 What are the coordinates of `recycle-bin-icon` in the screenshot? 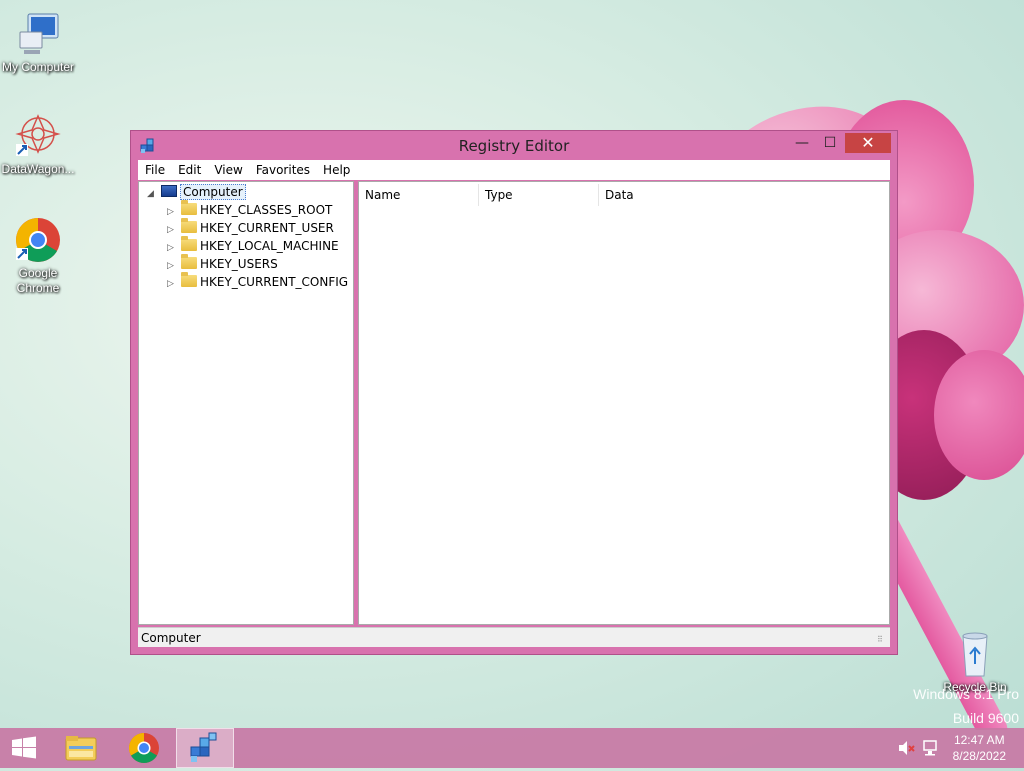 It's located at (975, 654).